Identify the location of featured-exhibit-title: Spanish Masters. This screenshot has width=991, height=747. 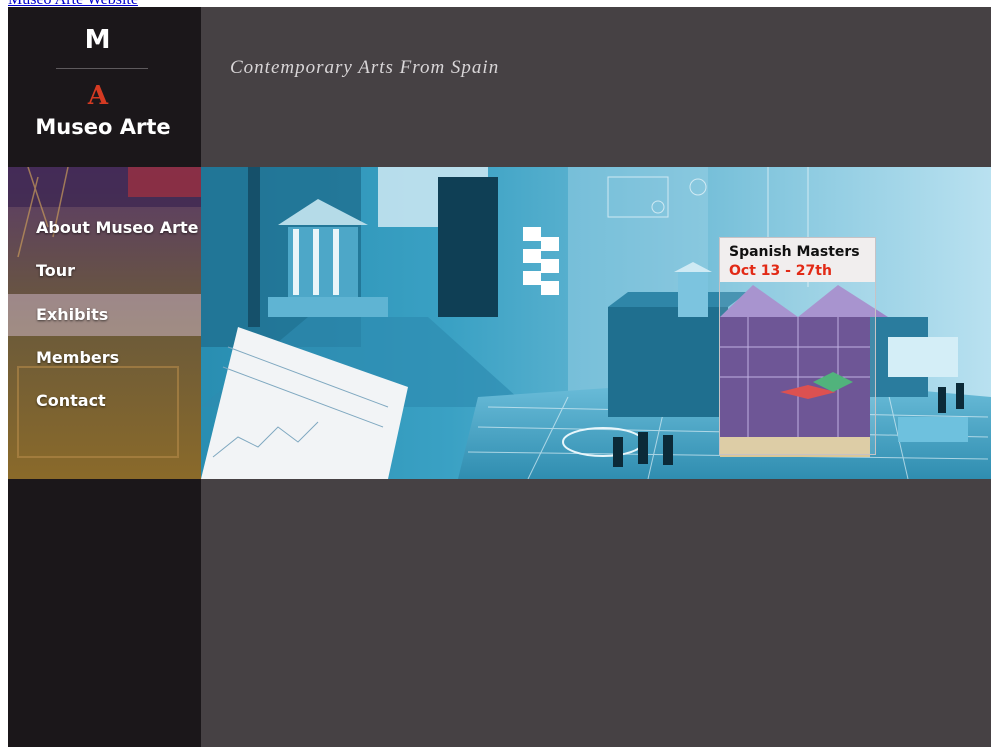
(794, 252).